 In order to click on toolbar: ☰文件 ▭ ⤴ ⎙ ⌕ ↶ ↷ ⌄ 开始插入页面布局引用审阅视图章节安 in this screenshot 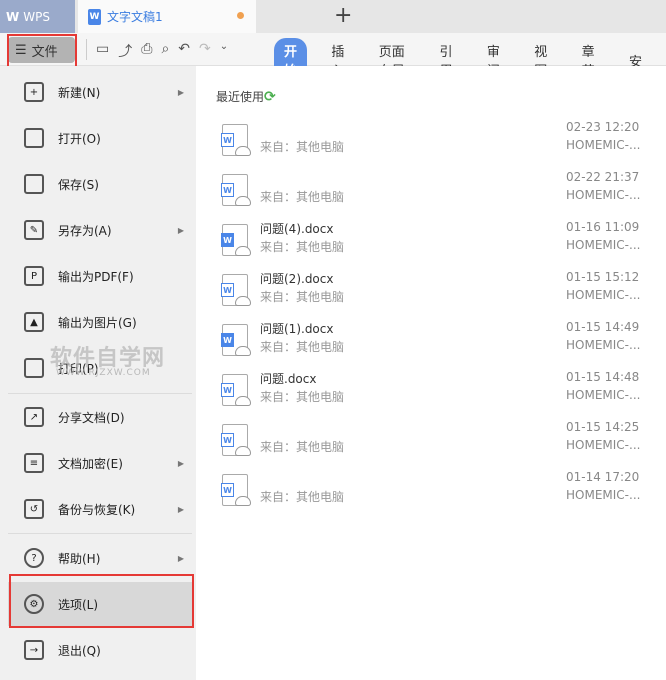, I will do `click(333, 57)`.